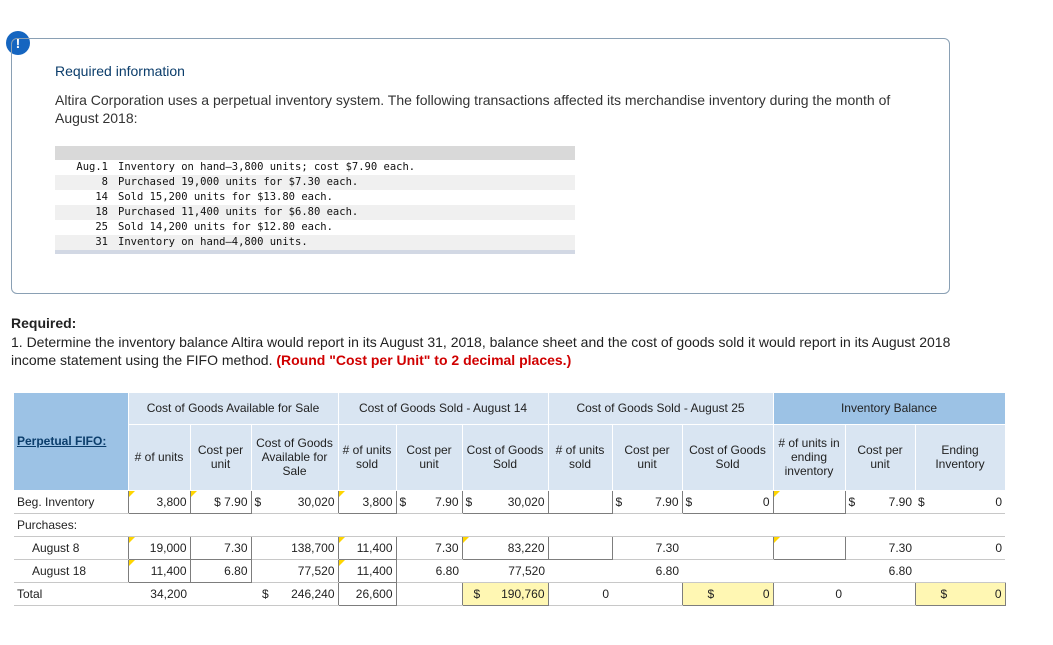 The width and height of the screenshot is (1053, 645). What do you see at coordinates (214, 197) in the screenshot?
I see `transaction-row: 14 Sold 15,200 units for $13.80 each.` at bounding box center [214, 197].